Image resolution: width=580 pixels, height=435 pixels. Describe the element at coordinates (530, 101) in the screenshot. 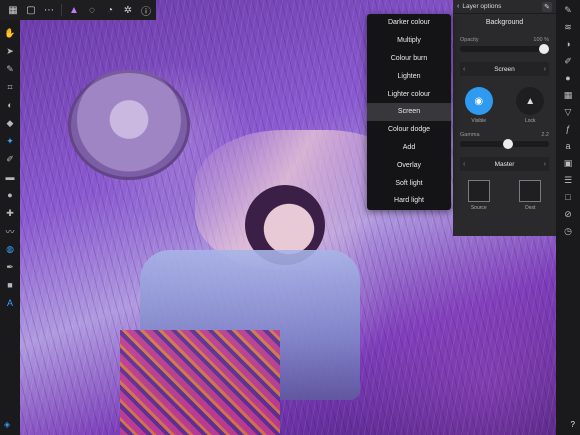

I see `lock-icon: ▲` at that location.